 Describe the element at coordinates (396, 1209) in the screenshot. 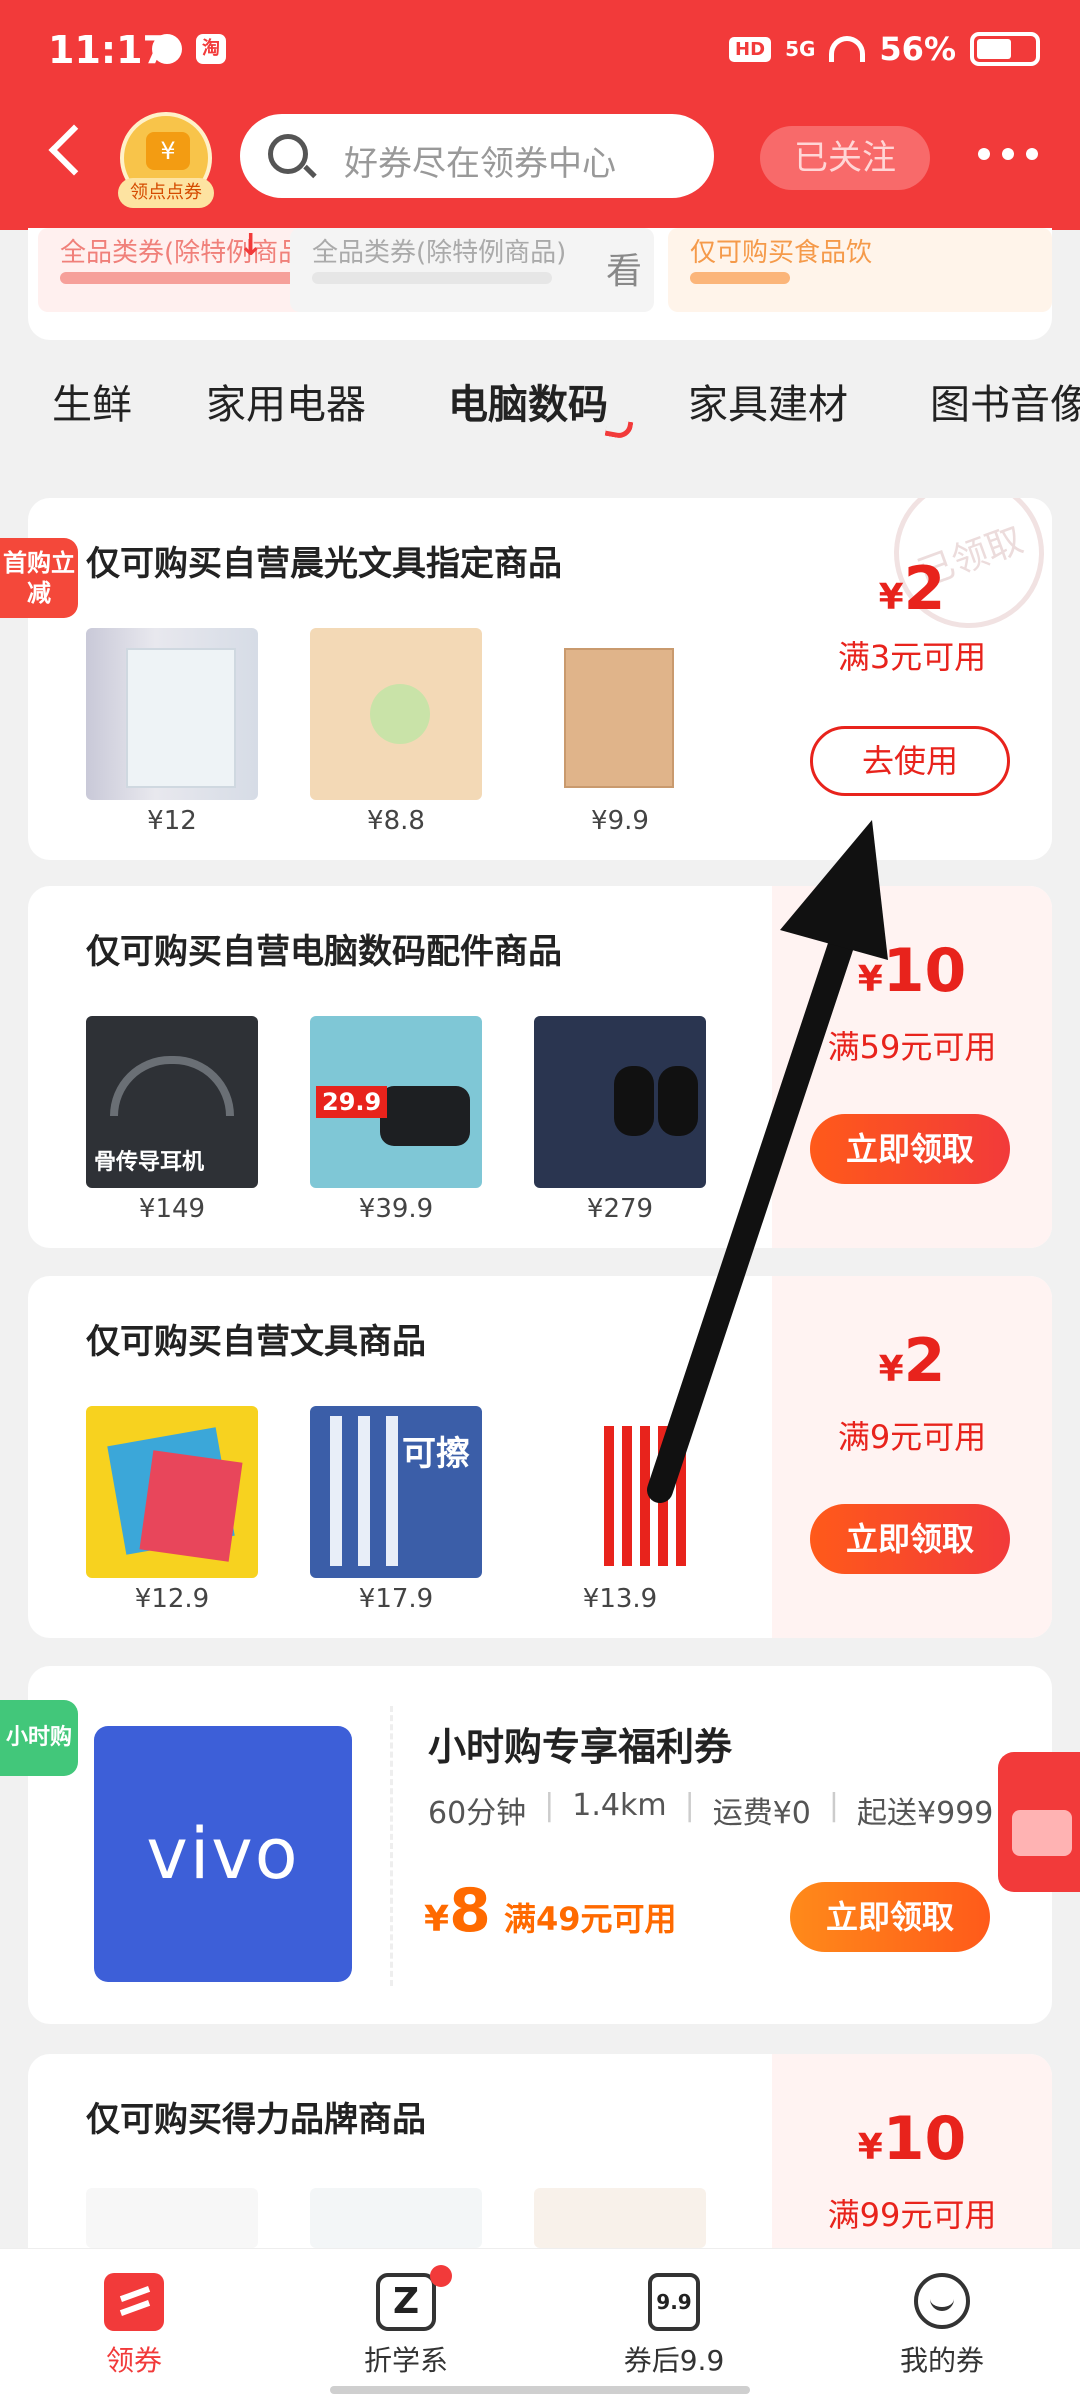

I see `product-price: ¥39.9` at that location.